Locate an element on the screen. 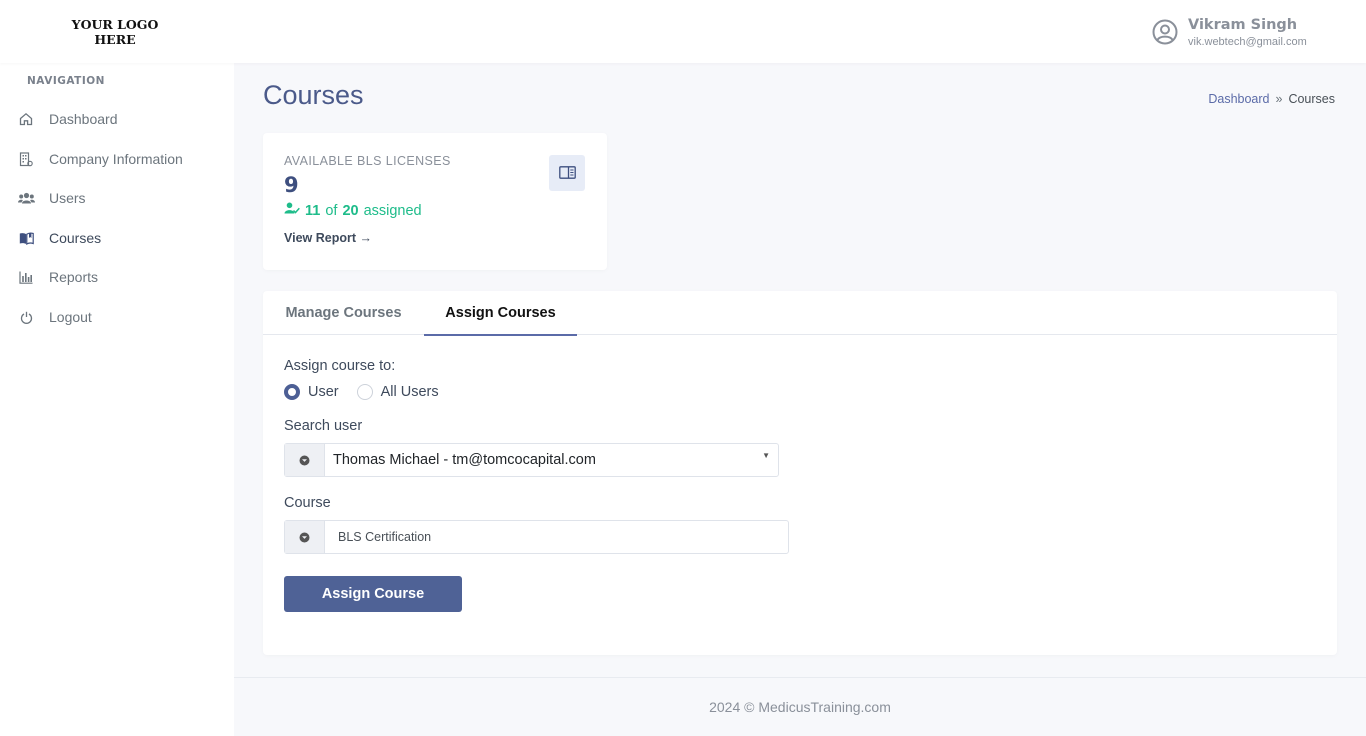 This screenshot has height=736, width=1366. book-icon is located at coordinates (26, 238).